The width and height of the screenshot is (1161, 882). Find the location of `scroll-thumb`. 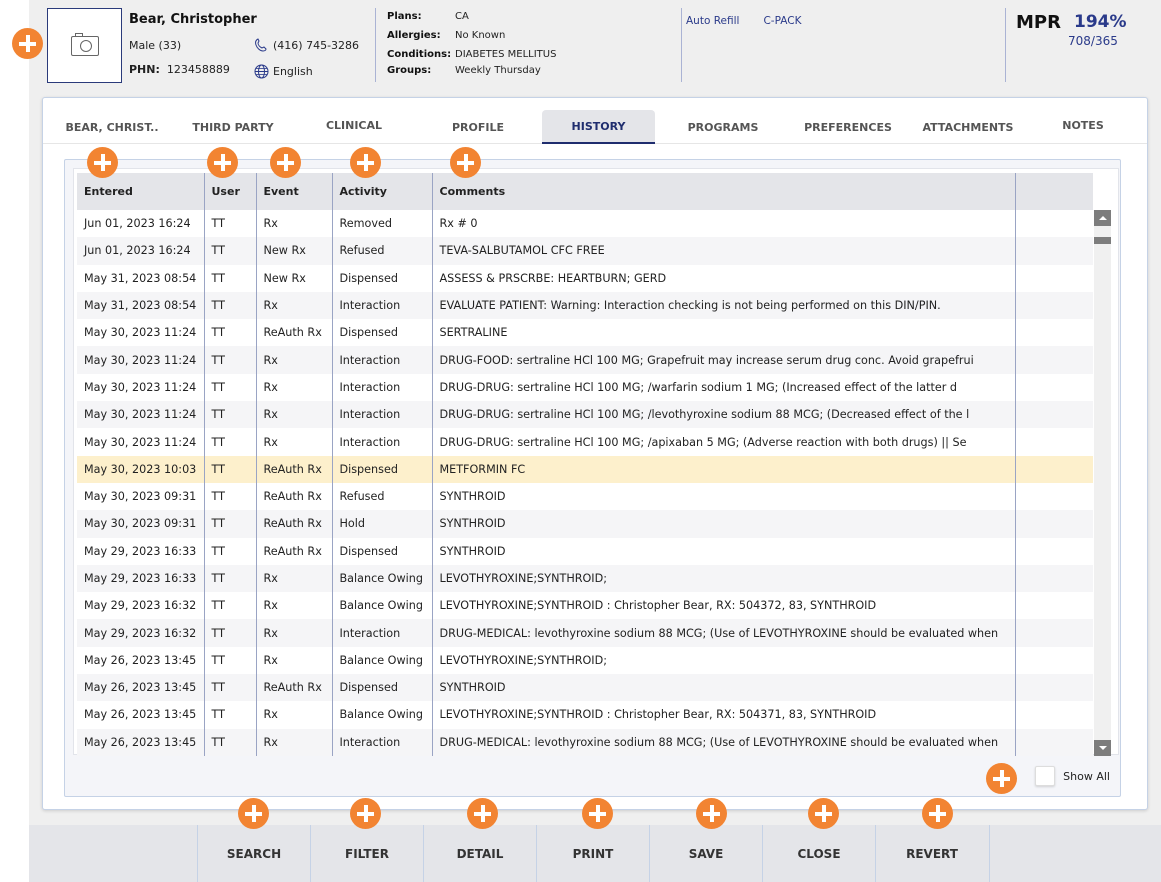

scroll-thumb is located at coordinates (1102, 240).